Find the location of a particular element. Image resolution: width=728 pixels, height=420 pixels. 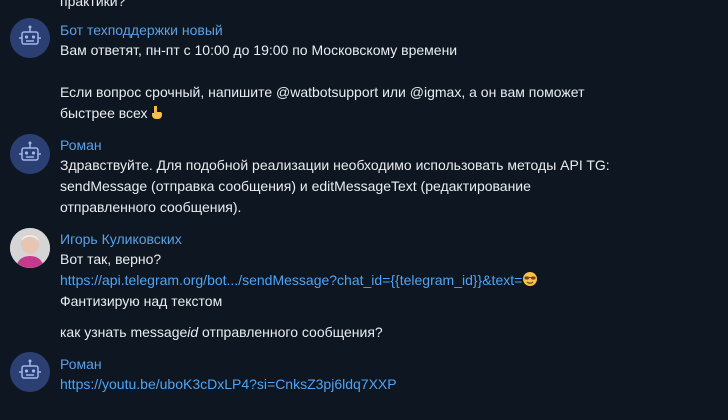

message-text-line: быстрее всех is located at coordinates (112, 114).